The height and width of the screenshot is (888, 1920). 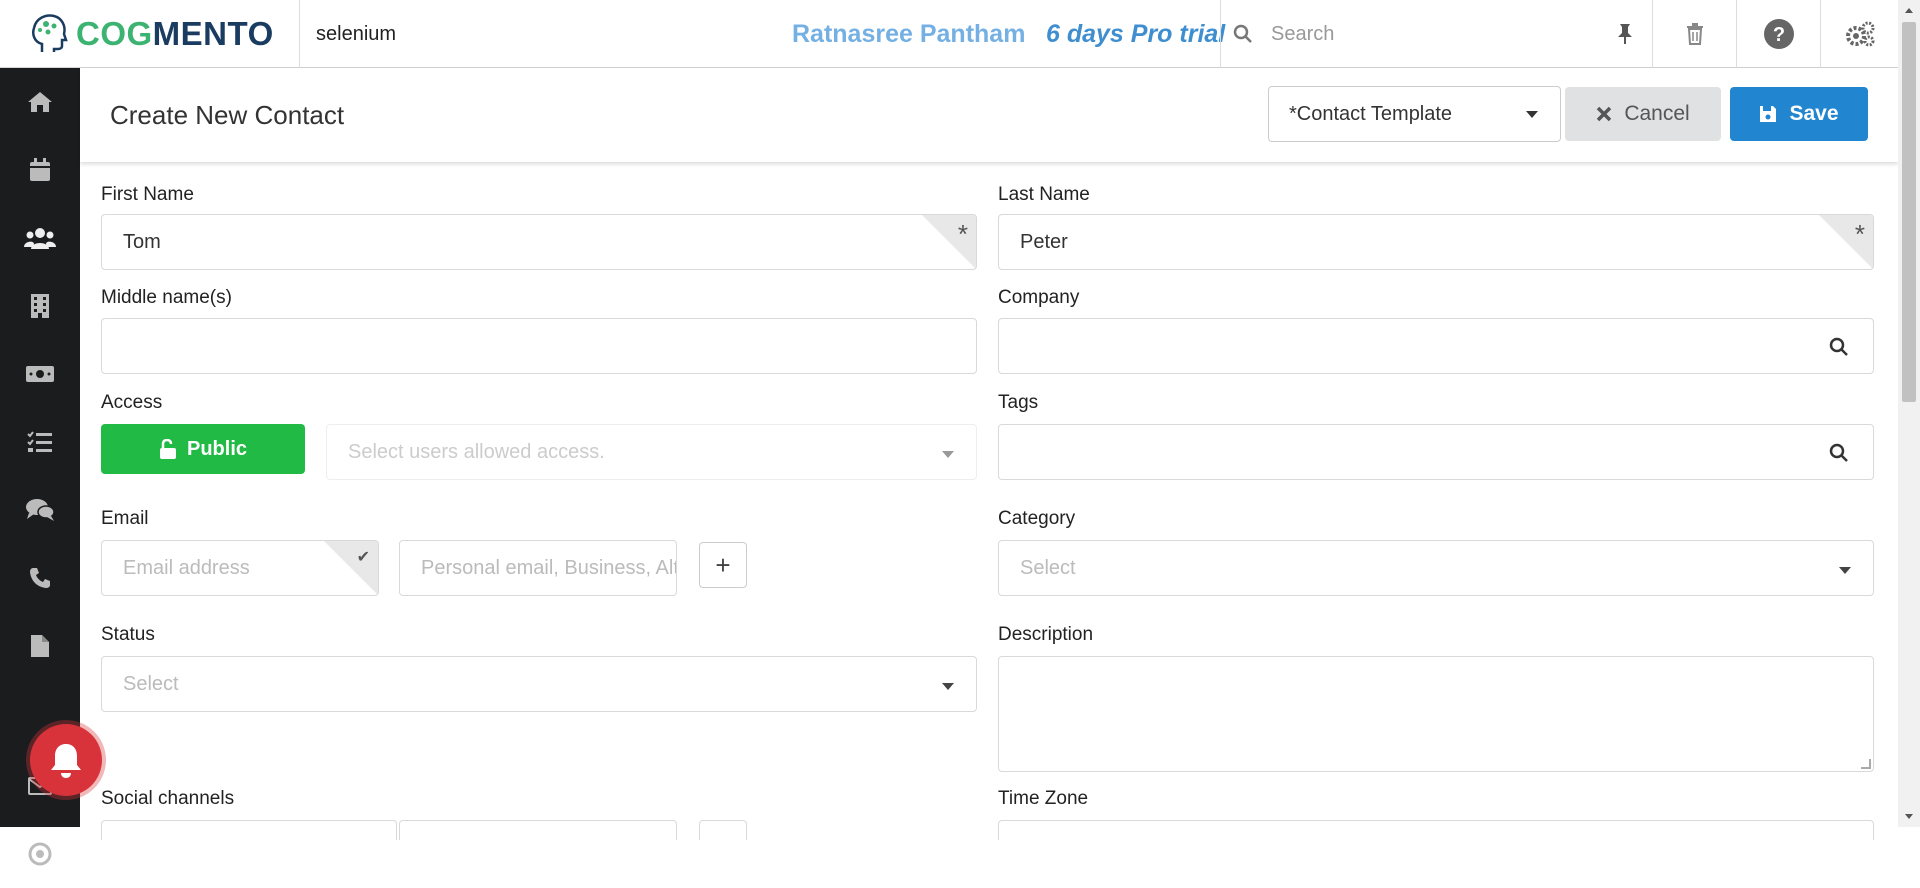 I want to click on cases-icon, so click(x=40, y=510).